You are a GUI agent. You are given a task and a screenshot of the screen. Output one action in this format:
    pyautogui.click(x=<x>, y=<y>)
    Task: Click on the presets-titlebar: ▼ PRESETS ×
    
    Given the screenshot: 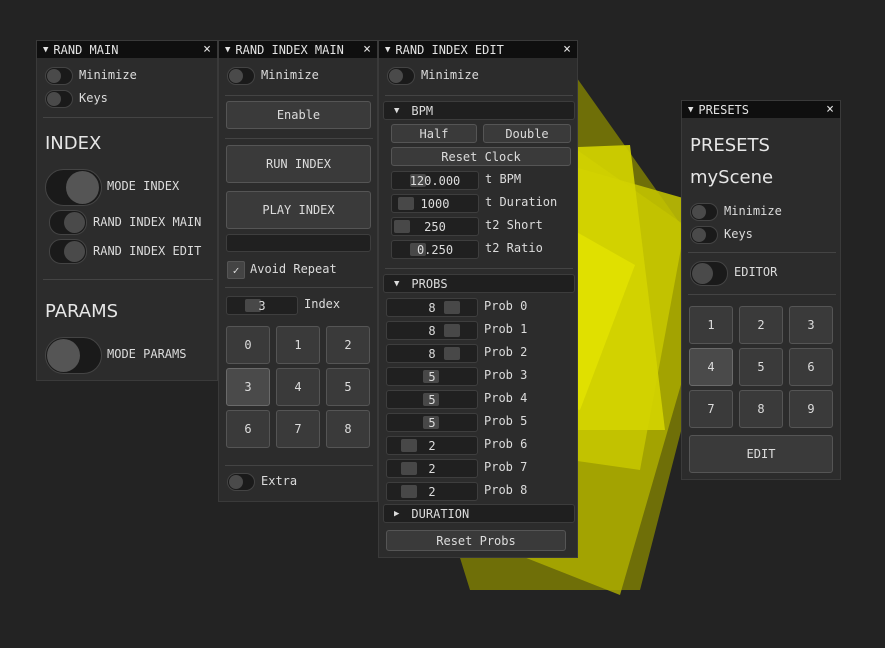 What is the action you would take?
    pyautogui.click(x=761, y=109)
    